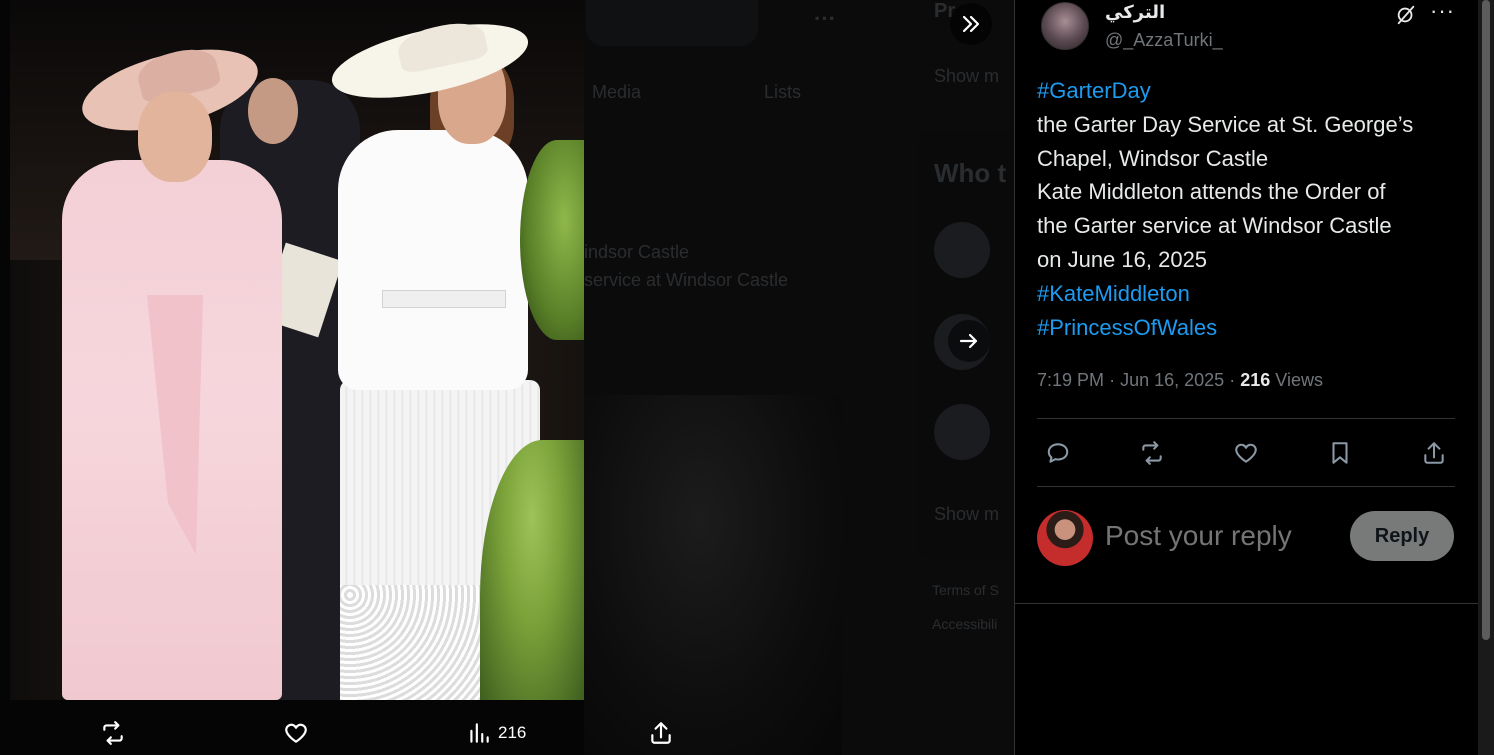  Describe the element at coordinates (783, 92) in the screenshot. I see `background-tab-lists: Lists` at that location.